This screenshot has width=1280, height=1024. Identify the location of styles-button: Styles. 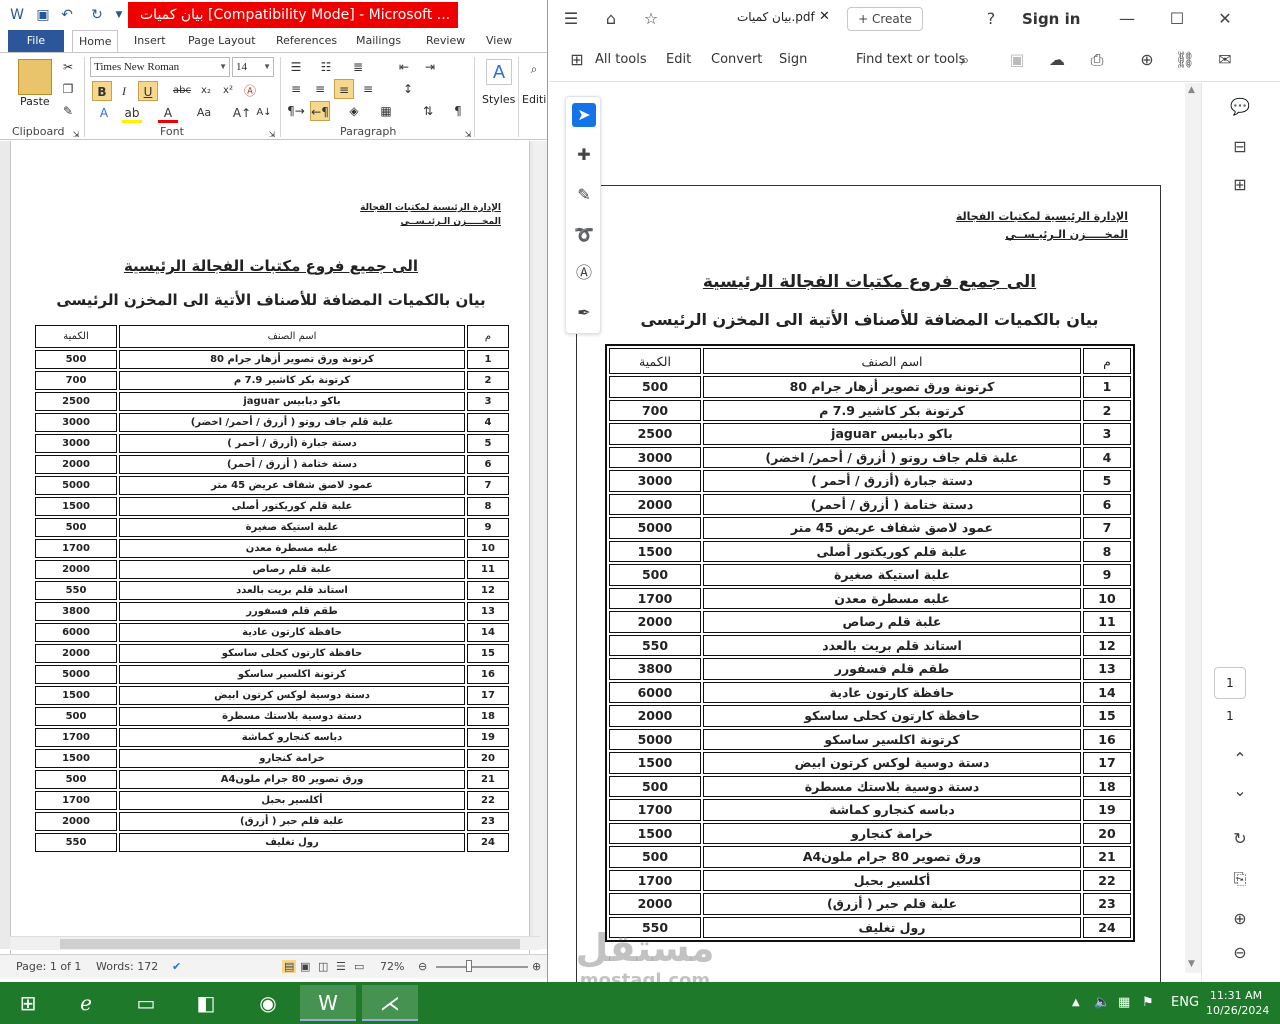
(498, 99).